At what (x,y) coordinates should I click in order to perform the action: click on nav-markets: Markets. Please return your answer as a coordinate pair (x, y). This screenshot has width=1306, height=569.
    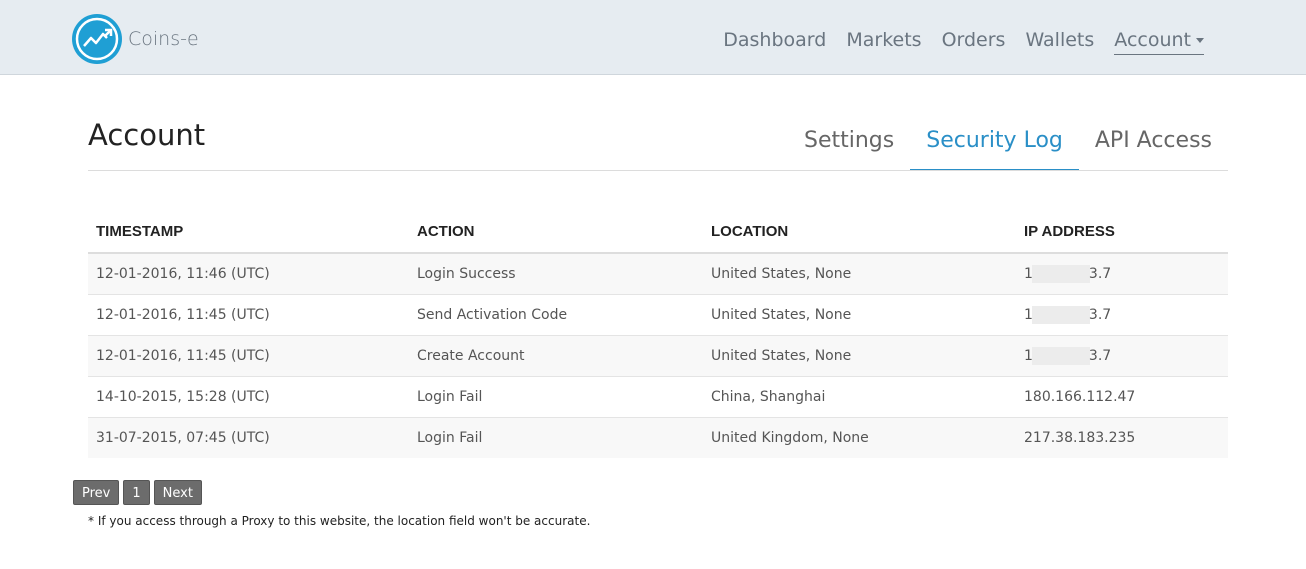
    Looking at the image, I should click on (883, 40).